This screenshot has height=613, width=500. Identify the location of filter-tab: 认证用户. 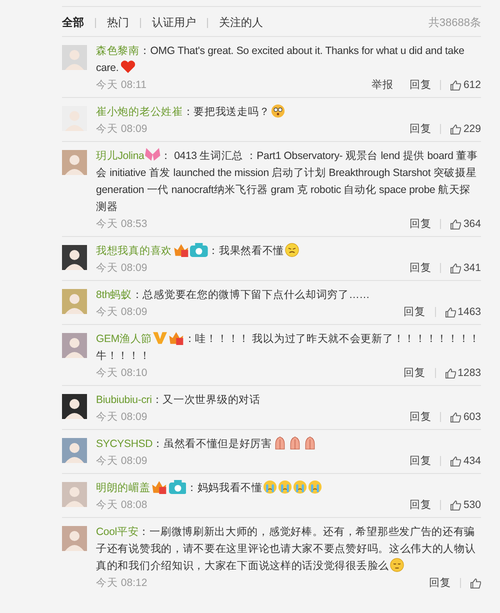
(174, 22).